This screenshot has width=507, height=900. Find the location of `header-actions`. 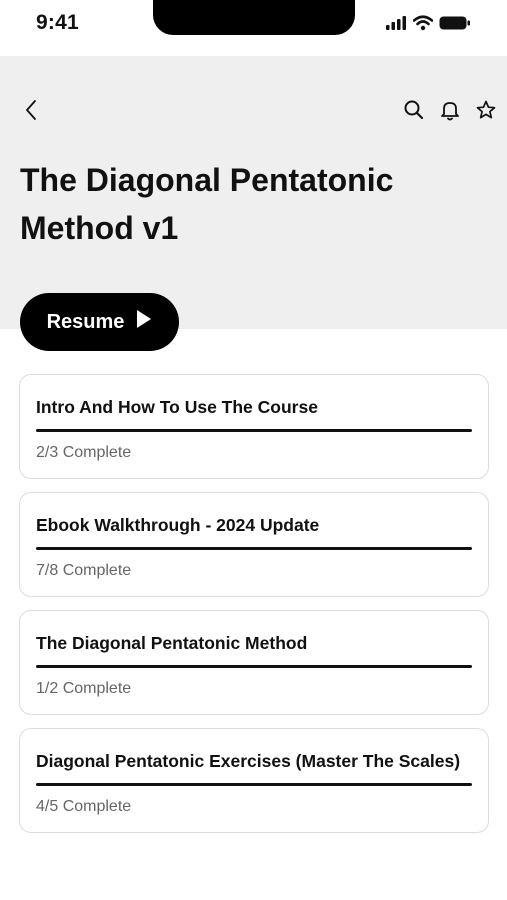

header-actions is located at coordinates (450, 112).